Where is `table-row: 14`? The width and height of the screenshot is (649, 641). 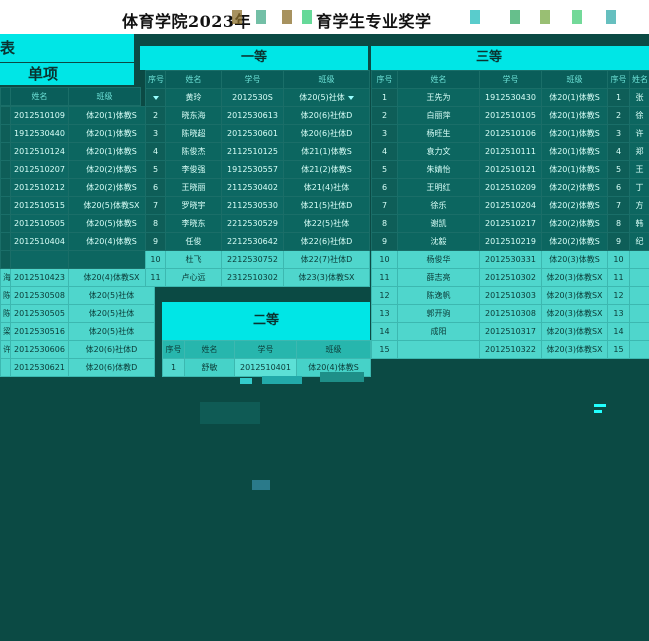
table-row: 14 is located at coordinates (628, 331).